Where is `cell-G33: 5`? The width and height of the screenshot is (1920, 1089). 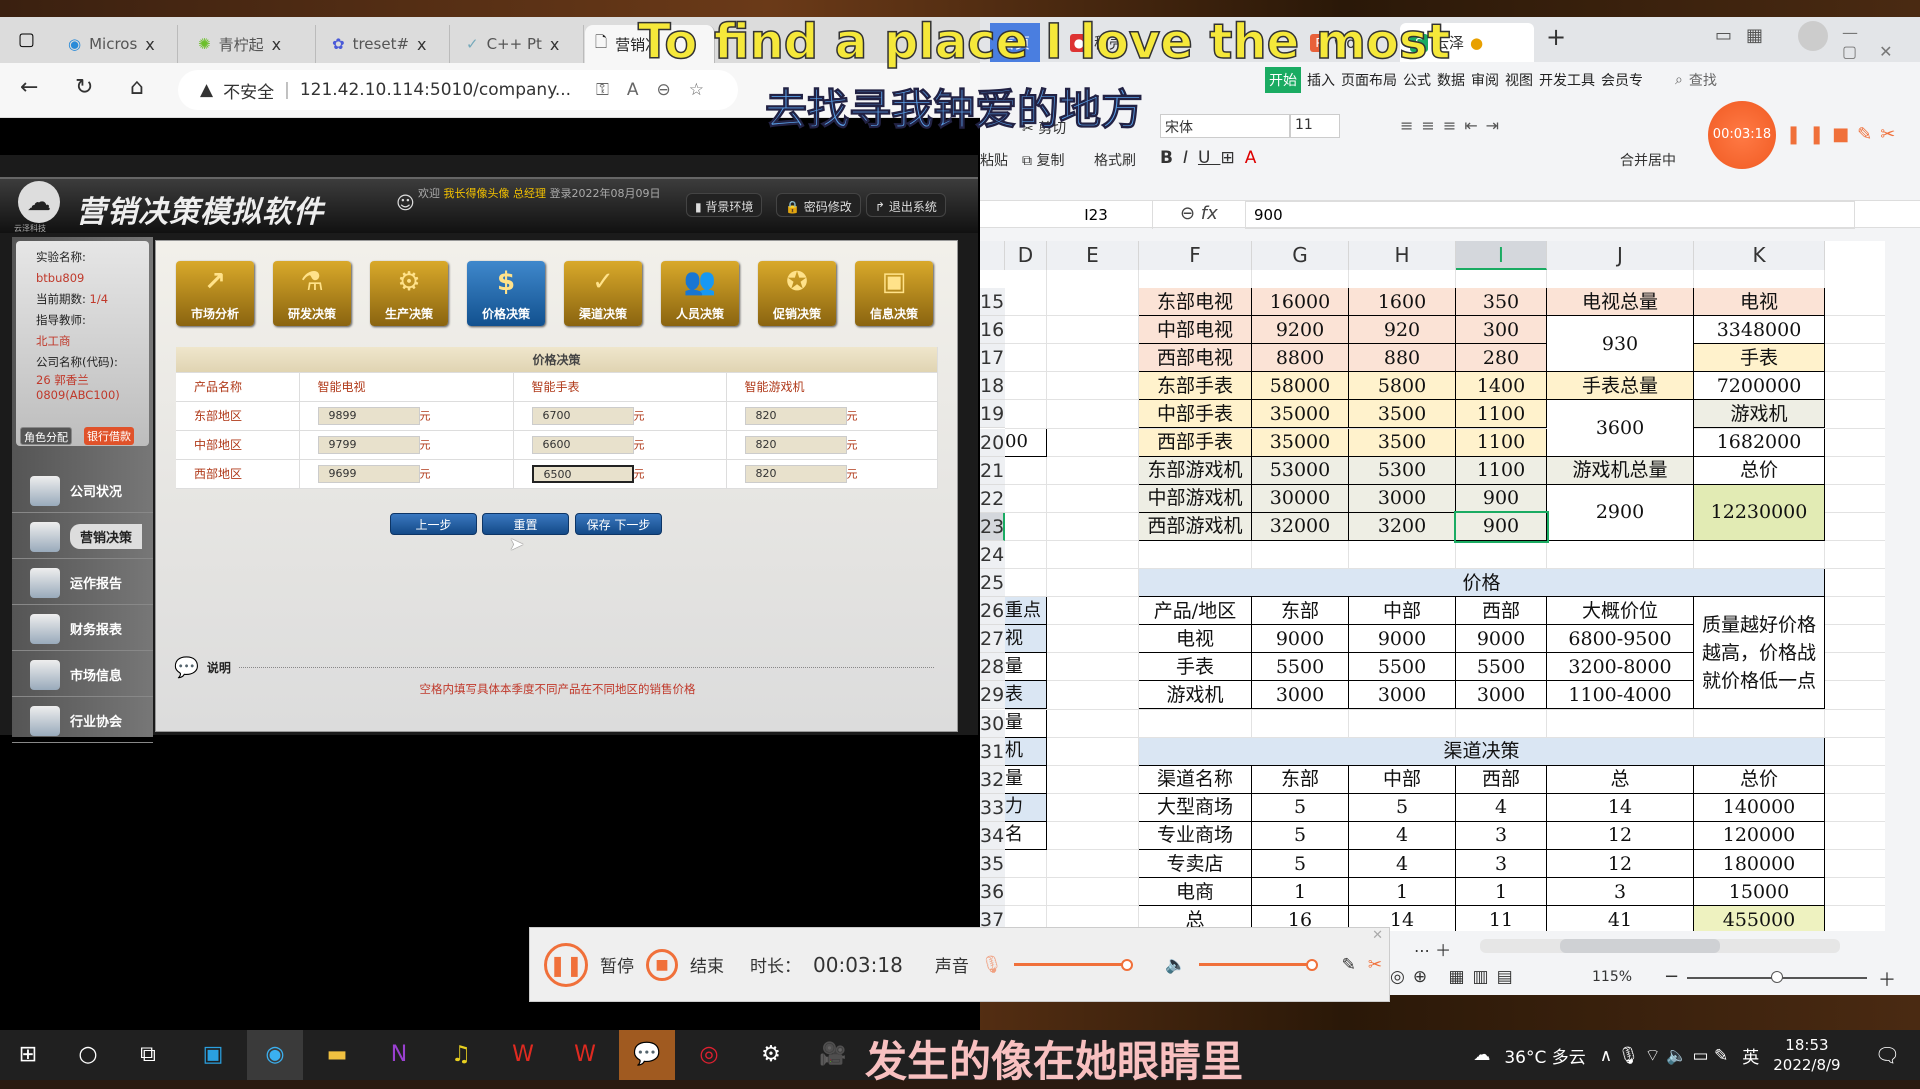
cell-G33: 5 is located at coordinates (1300, 807).